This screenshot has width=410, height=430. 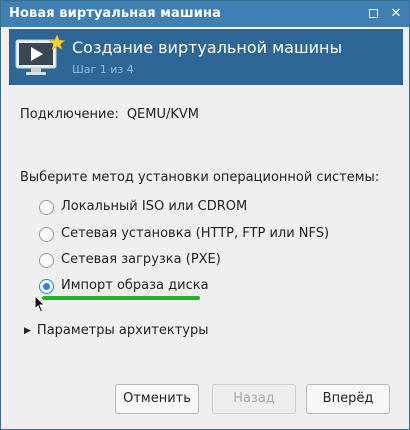 I want to click on connection-row: Подключение: QEMU/KVM, so click(x=109, y=114).